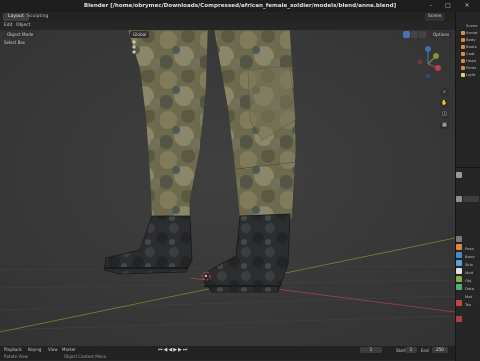  I want to click on maximize-button: □, so click(448, 6).